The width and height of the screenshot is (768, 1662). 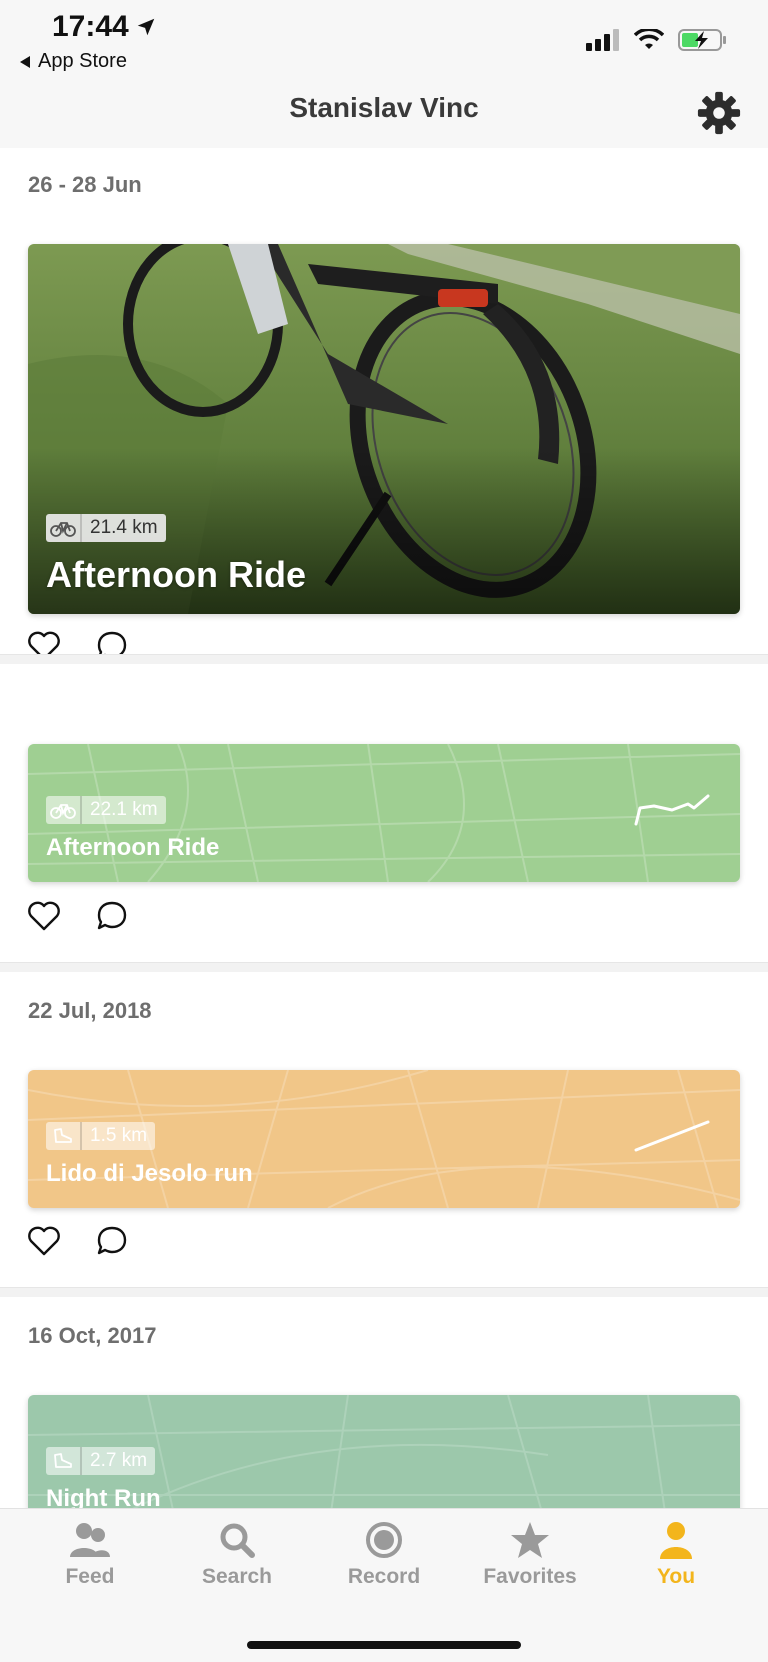 I want to click on gear-icon, so click(x=719, y=113).